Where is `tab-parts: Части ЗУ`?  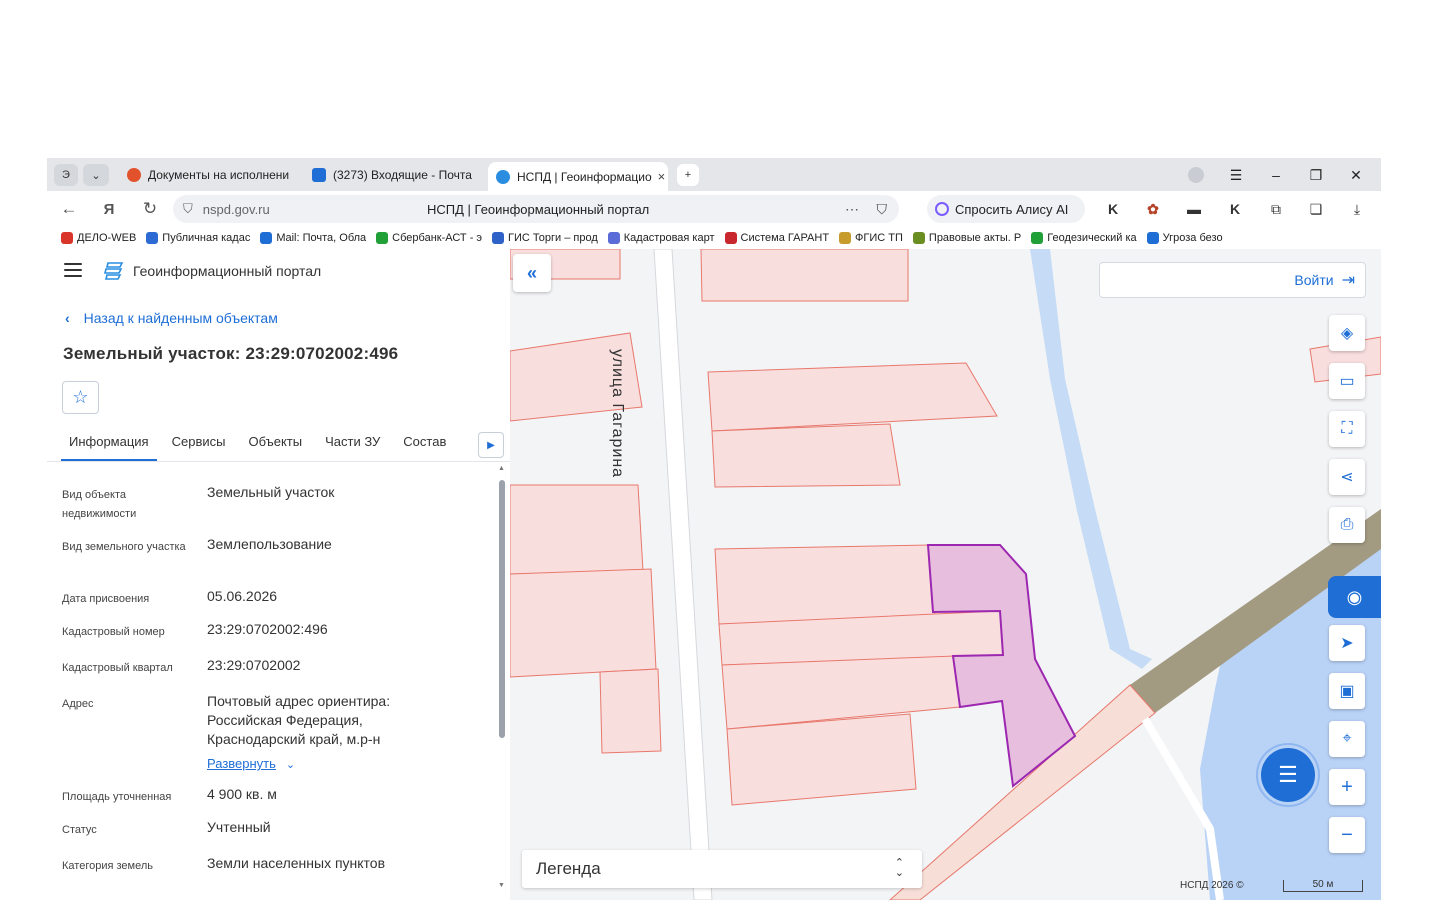 tab-parts: Части ЗУ is located at coordinates (352, 445).